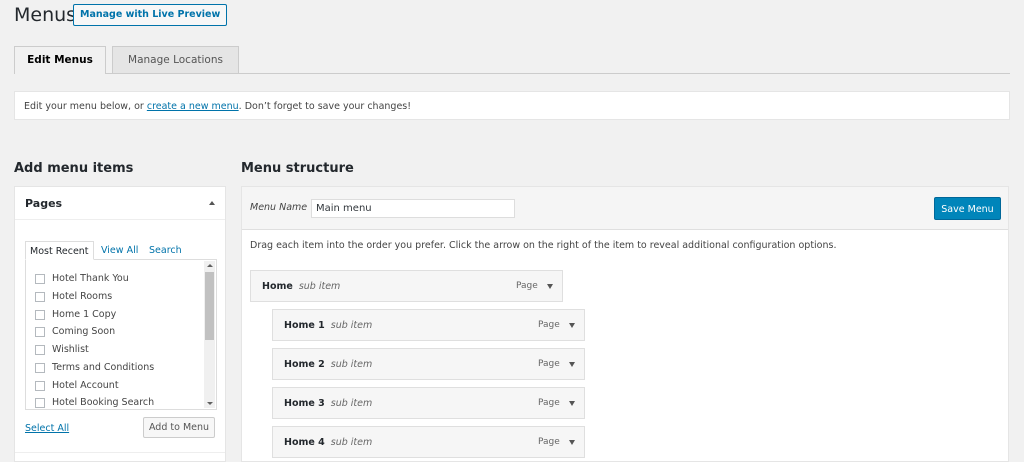 This screenshot has width=1024, height=462. Describe the element at coordinates (45, 15) in the screenshot. I see `page-title: Menus` at that location.